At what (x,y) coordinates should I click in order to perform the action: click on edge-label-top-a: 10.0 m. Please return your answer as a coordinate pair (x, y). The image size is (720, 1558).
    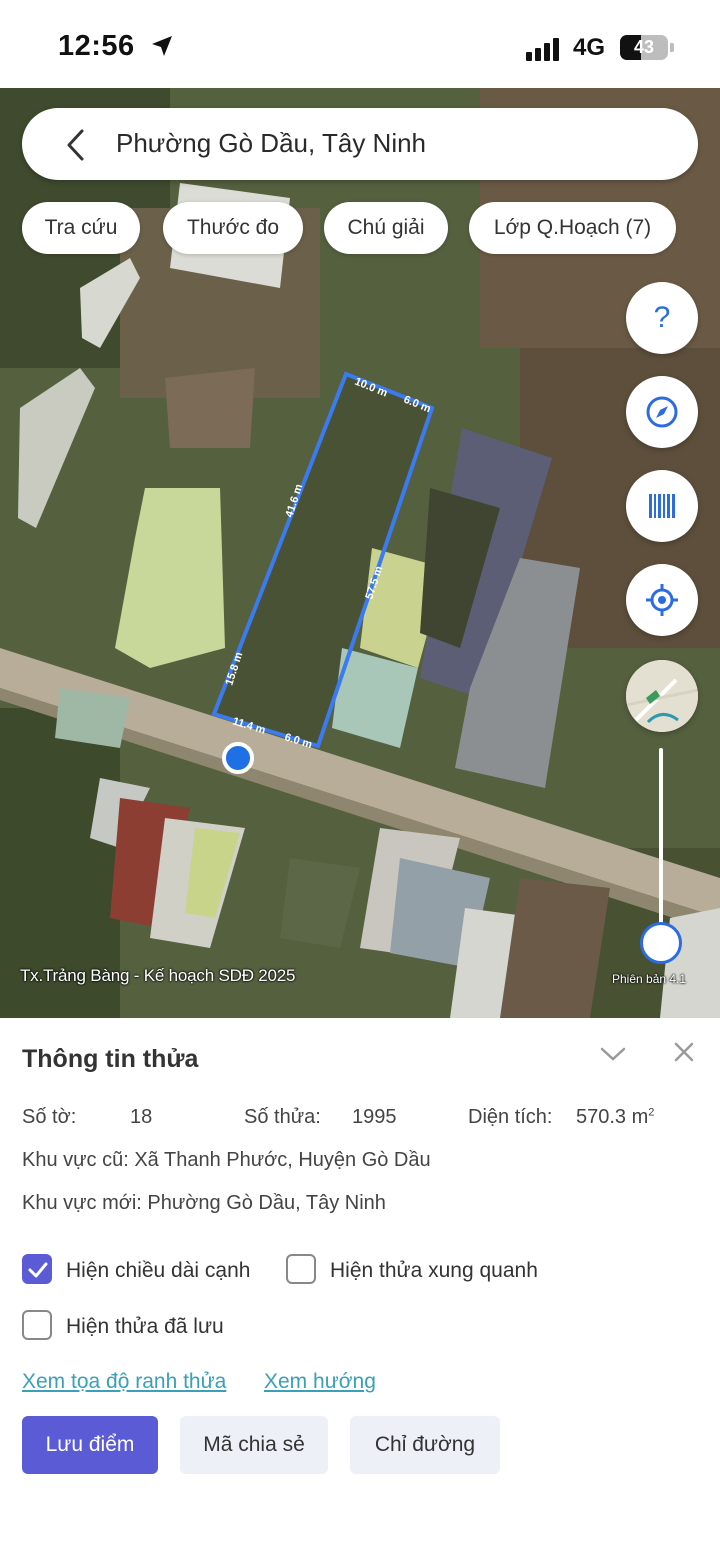
    Looking at the image, I should click on (371, 388).